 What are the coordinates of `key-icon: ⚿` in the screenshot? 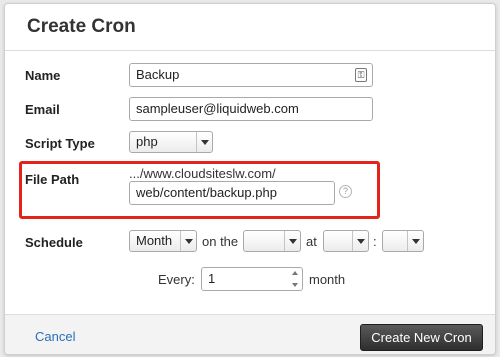 It's located at (361, 75).